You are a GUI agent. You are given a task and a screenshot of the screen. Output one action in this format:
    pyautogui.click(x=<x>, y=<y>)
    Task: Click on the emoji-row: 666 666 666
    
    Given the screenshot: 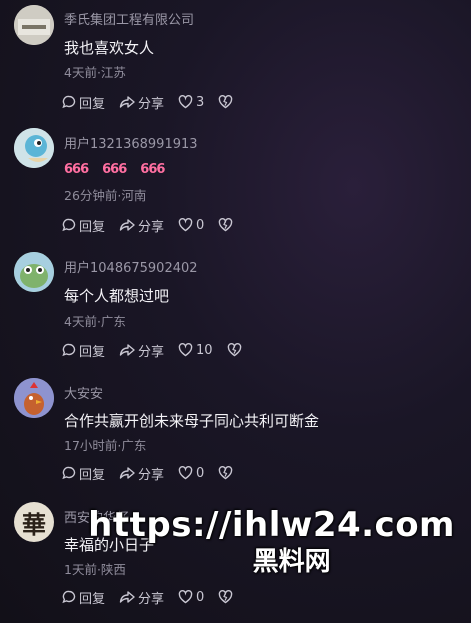 What is the action you would take?
    pyautogui.click(x=114, y=169)
    